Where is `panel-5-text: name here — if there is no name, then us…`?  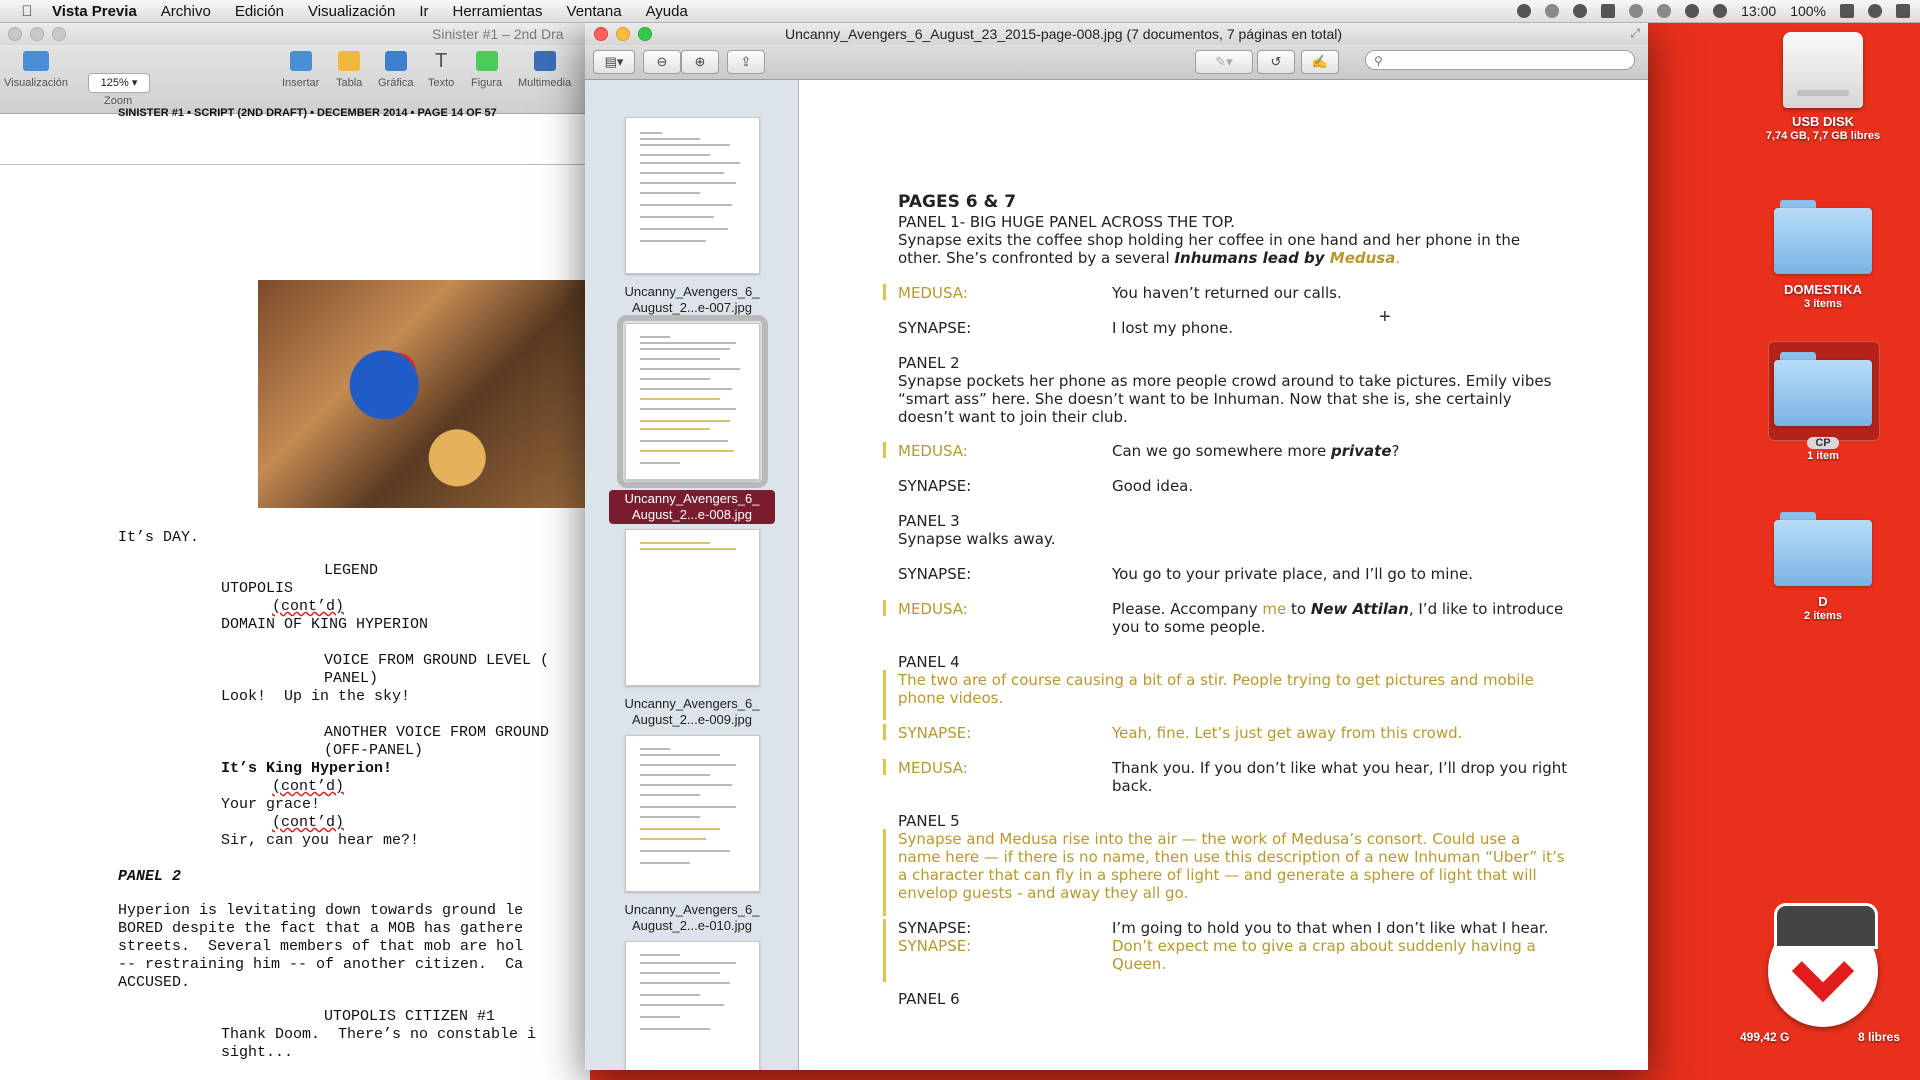
panel-5-text: name here — if there is no name, then us… is located at coordinates (1231, 857).